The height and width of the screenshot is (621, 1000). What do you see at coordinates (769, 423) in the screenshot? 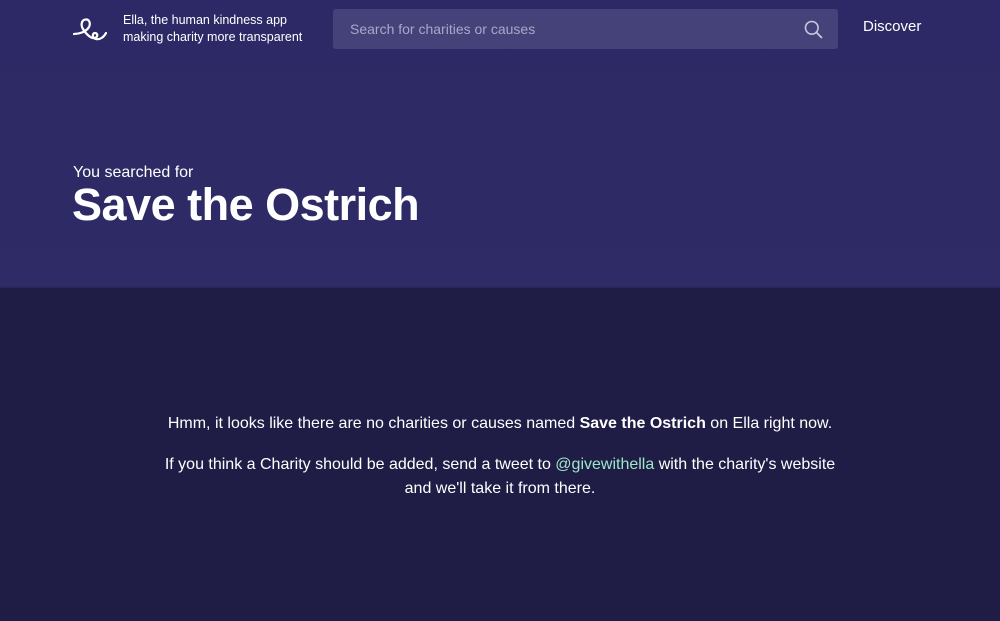
I see `no-results-text-after: on Ella right now.` at bounding box center [769, 423].